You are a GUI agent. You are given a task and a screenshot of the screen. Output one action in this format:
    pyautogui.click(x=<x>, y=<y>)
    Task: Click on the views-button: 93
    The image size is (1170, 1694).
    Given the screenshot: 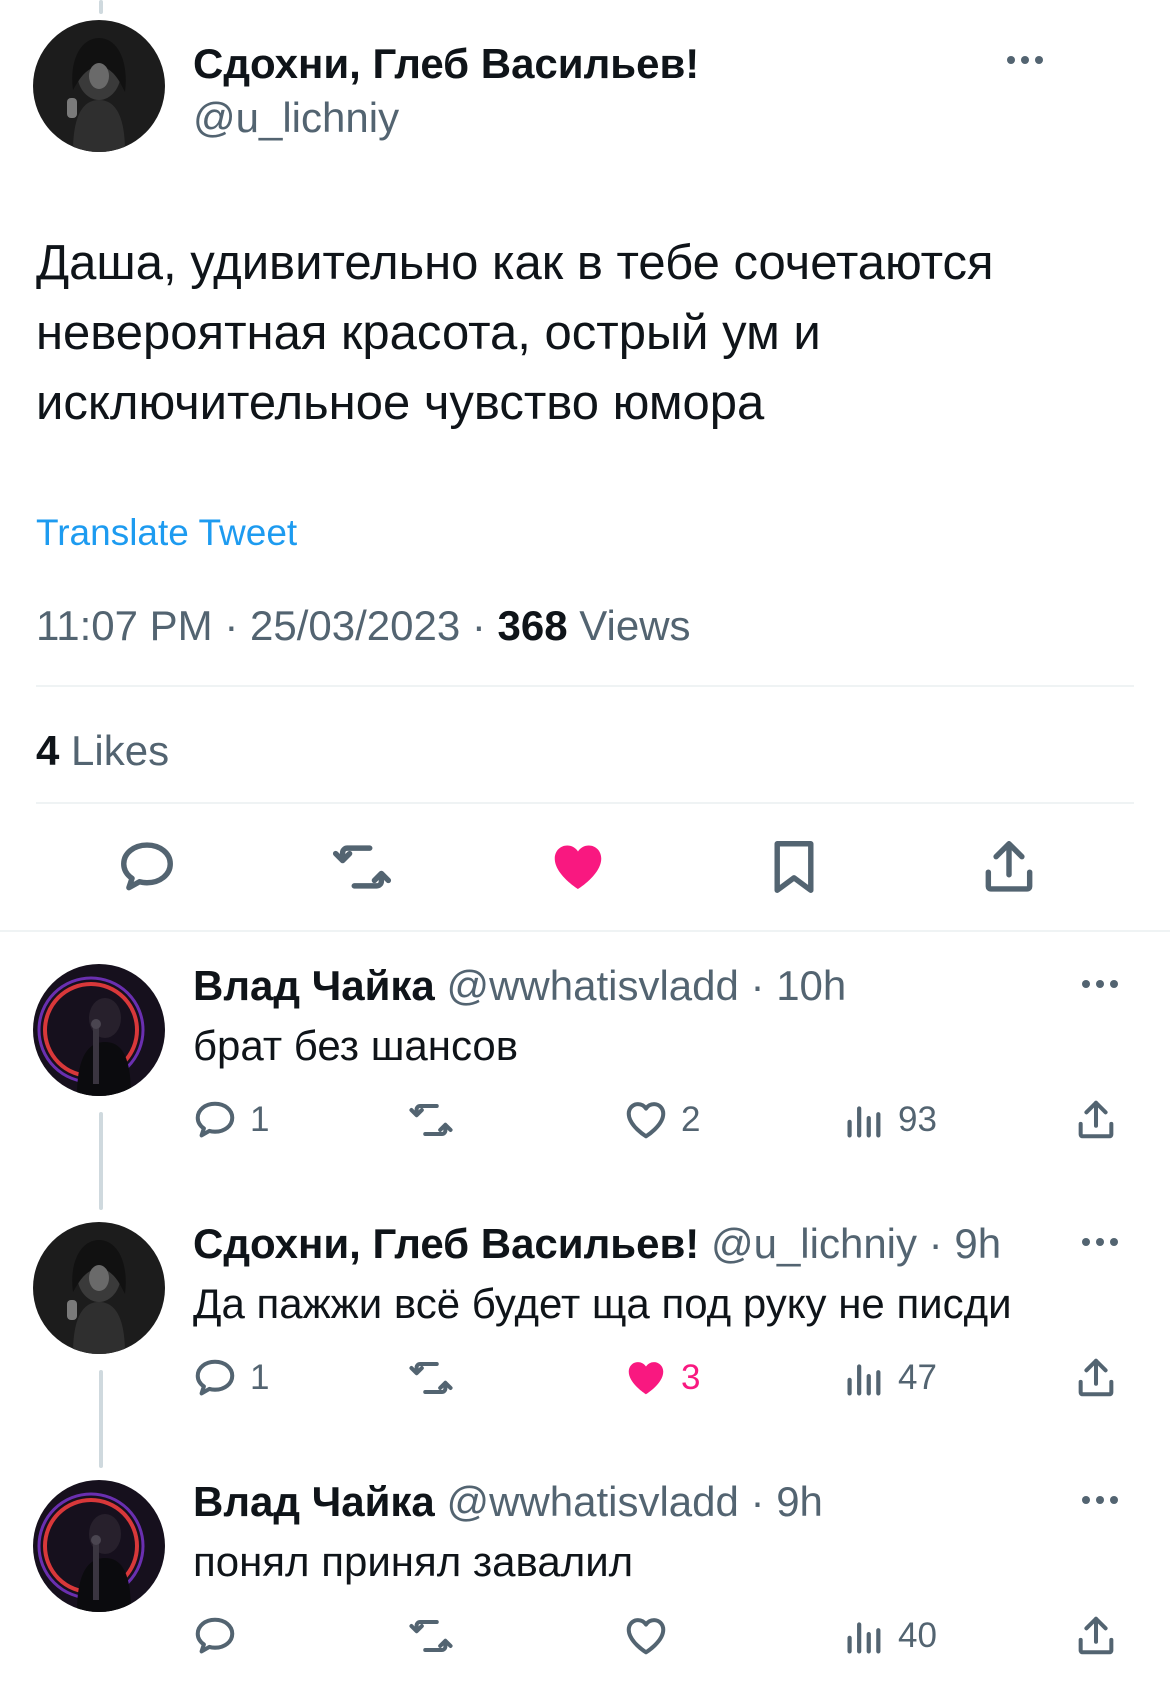 What is the action you would take?
    pyautogui.click(x=888, y=1120)
    